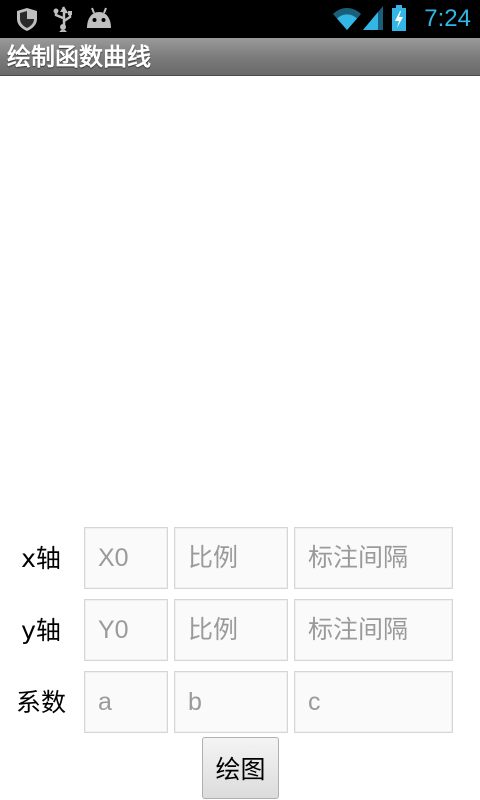 Image resolution: width=480 pixels, height=800 pixels. I want to click on signal-icon, so click(373, 18).